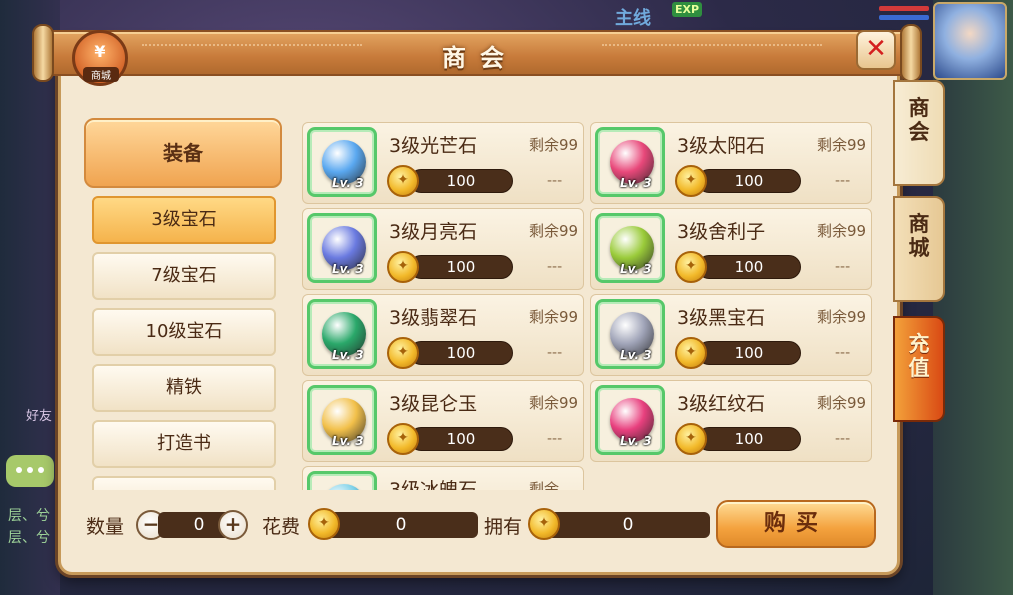 The image size is (1013, 595). Describe the element at coordinates (101, 74) in the screenshot. I see `shop-logo-label: 商城` at that location.